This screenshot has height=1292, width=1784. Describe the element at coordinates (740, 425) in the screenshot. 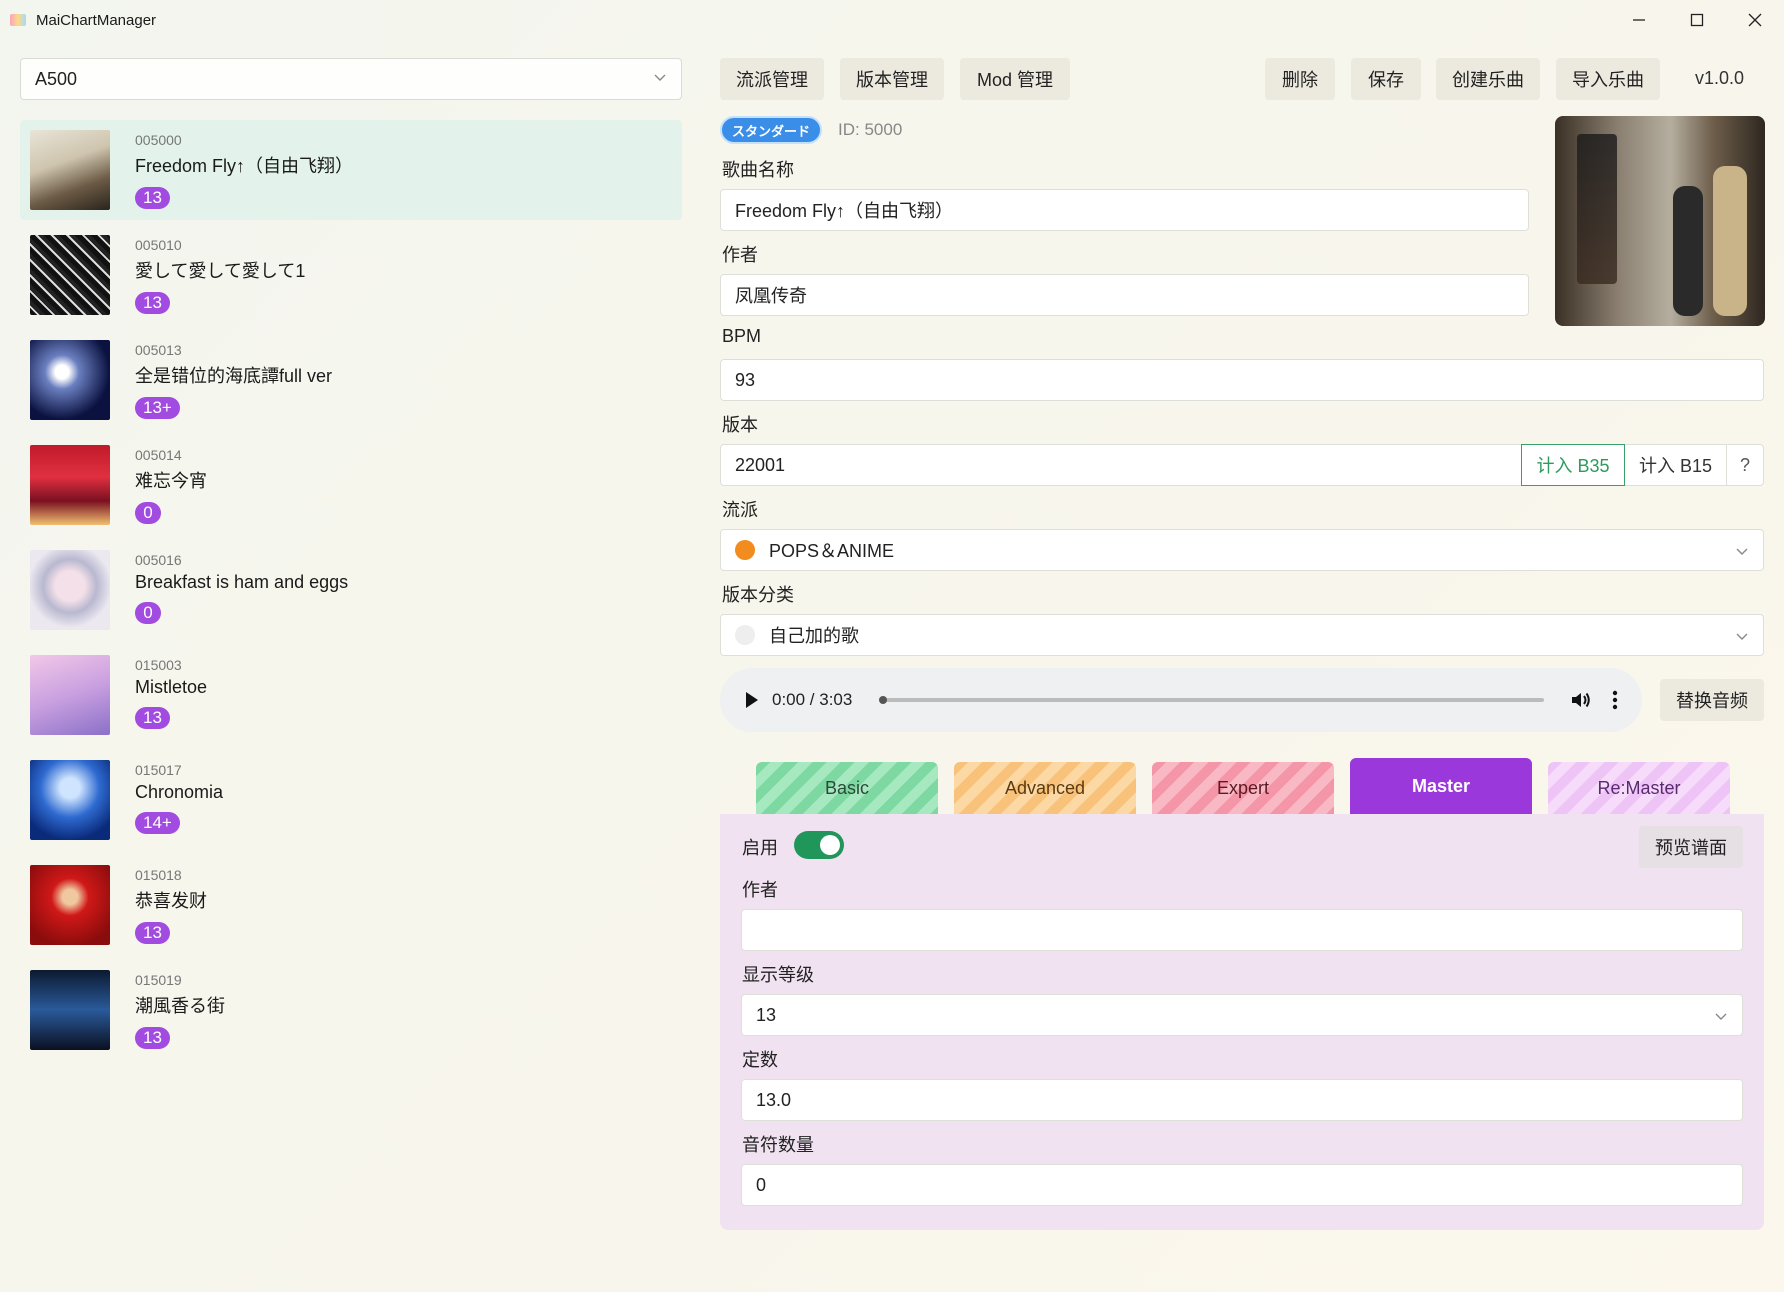

I see `version-label: 版本` at that location.